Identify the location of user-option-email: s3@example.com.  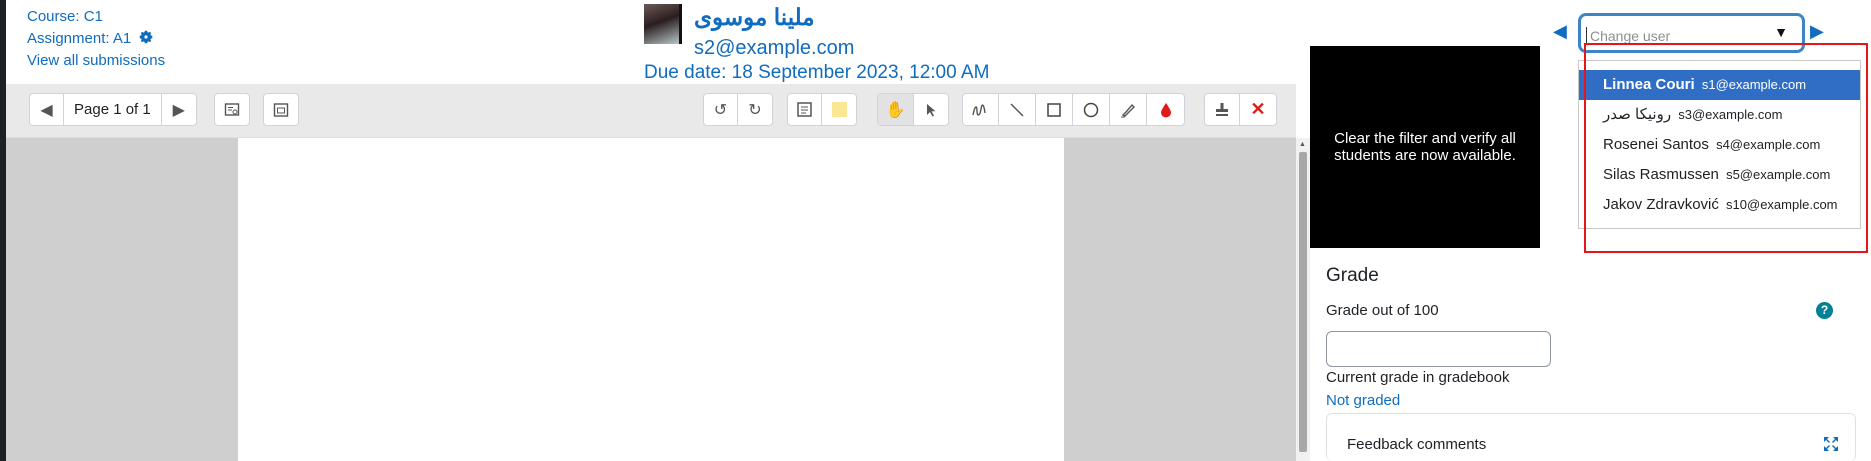
(1730, 114).